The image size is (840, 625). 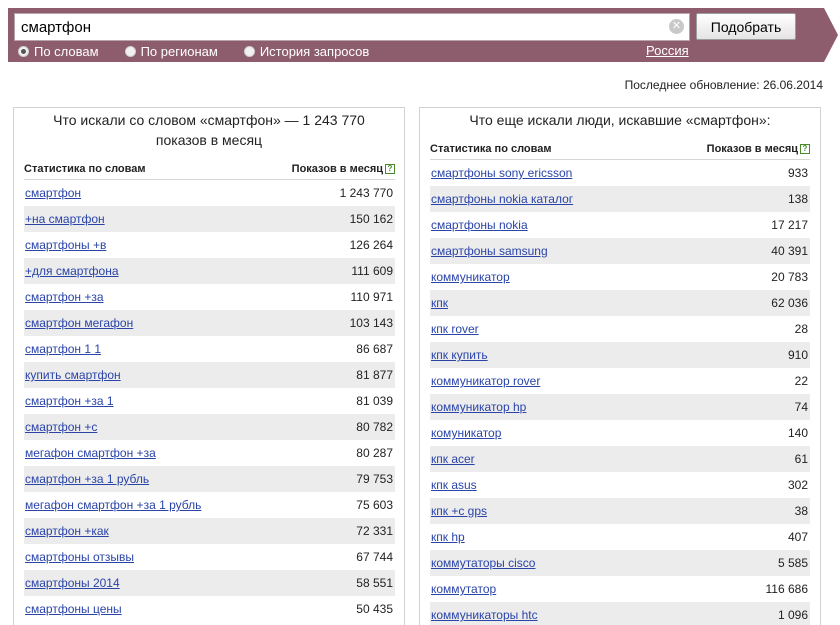 I want to click on impressions-count: 61, so click(x=801, y=459).